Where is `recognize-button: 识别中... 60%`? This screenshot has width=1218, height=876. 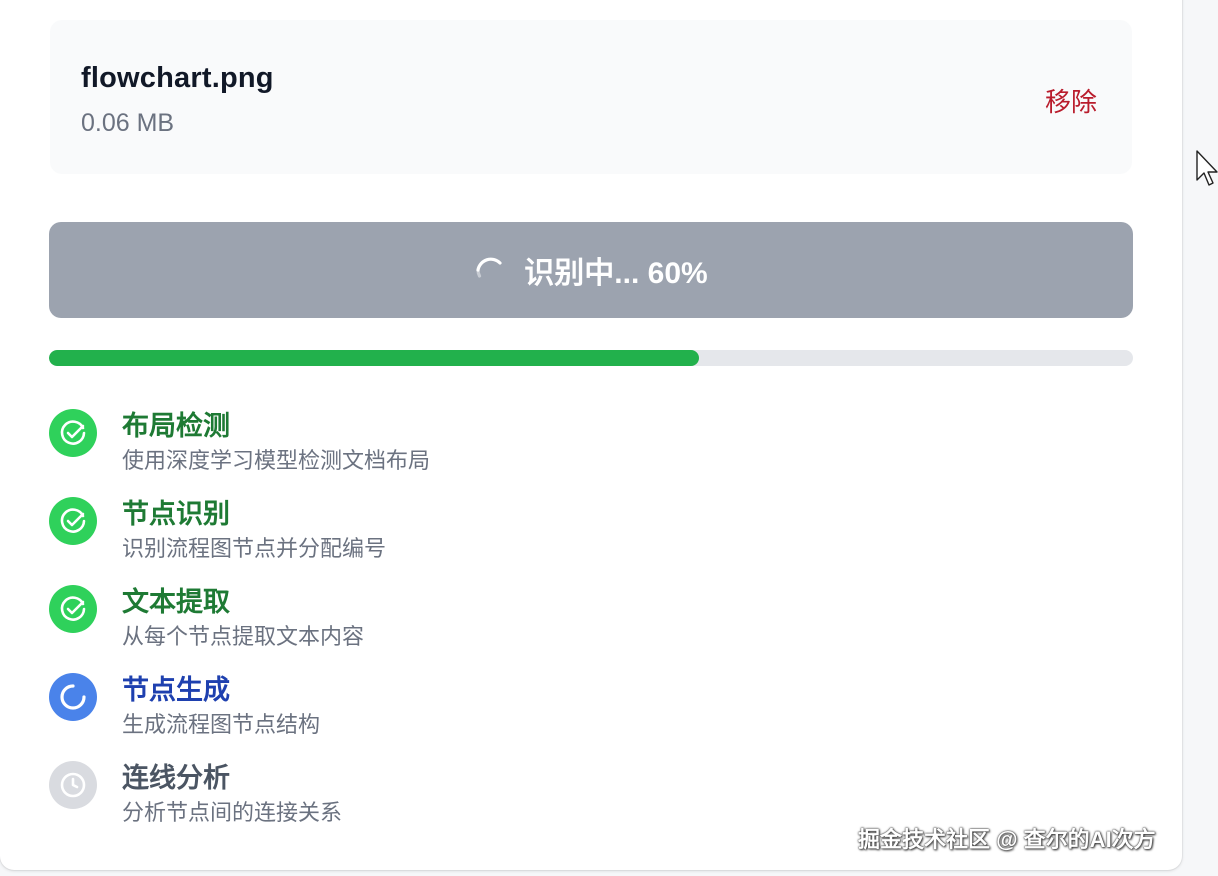 recognize-button: 识别中... 60% is located at coordinates (591, 270).